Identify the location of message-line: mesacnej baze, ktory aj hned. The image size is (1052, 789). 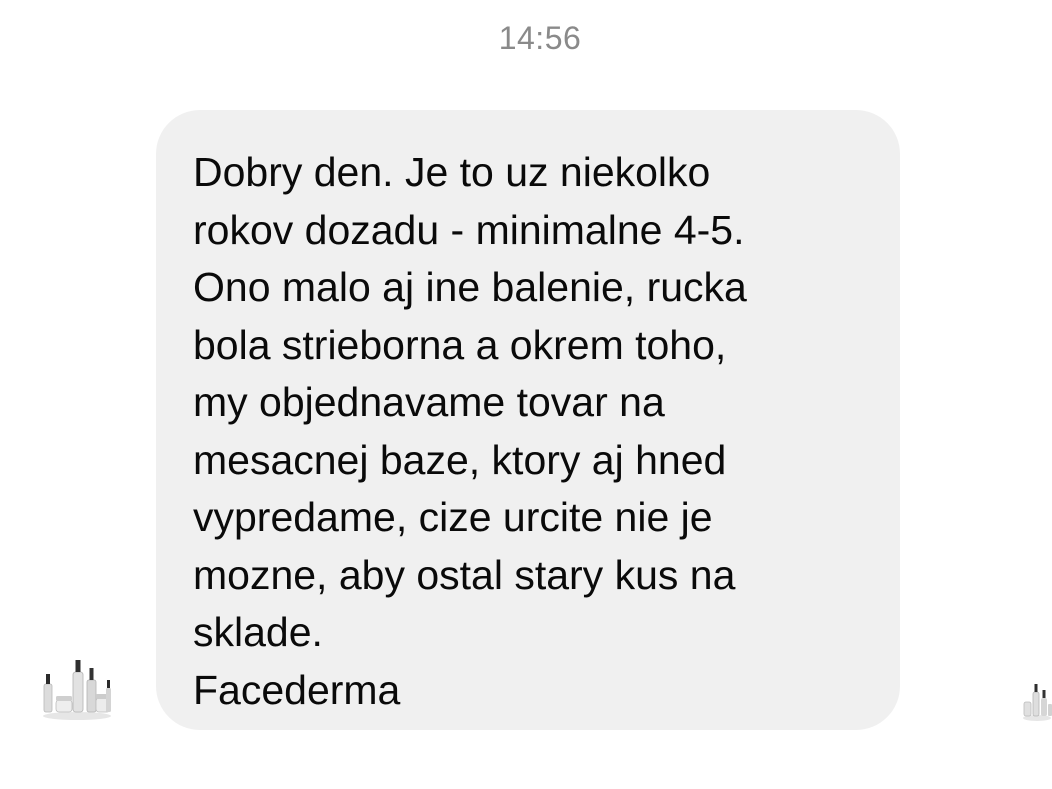
(460, 459).